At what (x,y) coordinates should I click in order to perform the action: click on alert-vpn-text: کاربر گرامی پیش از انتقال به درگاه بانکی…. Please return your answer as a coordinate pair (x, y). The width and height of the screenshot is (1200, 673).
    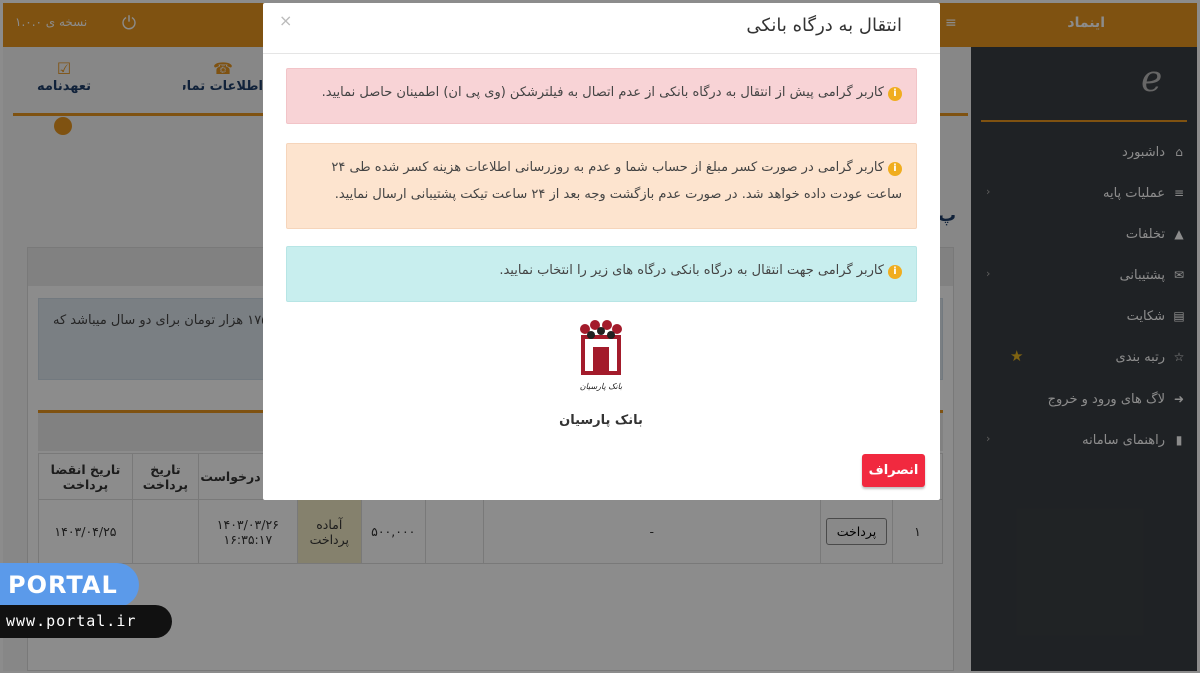
    Looking at the image, I should click on (602, 92).